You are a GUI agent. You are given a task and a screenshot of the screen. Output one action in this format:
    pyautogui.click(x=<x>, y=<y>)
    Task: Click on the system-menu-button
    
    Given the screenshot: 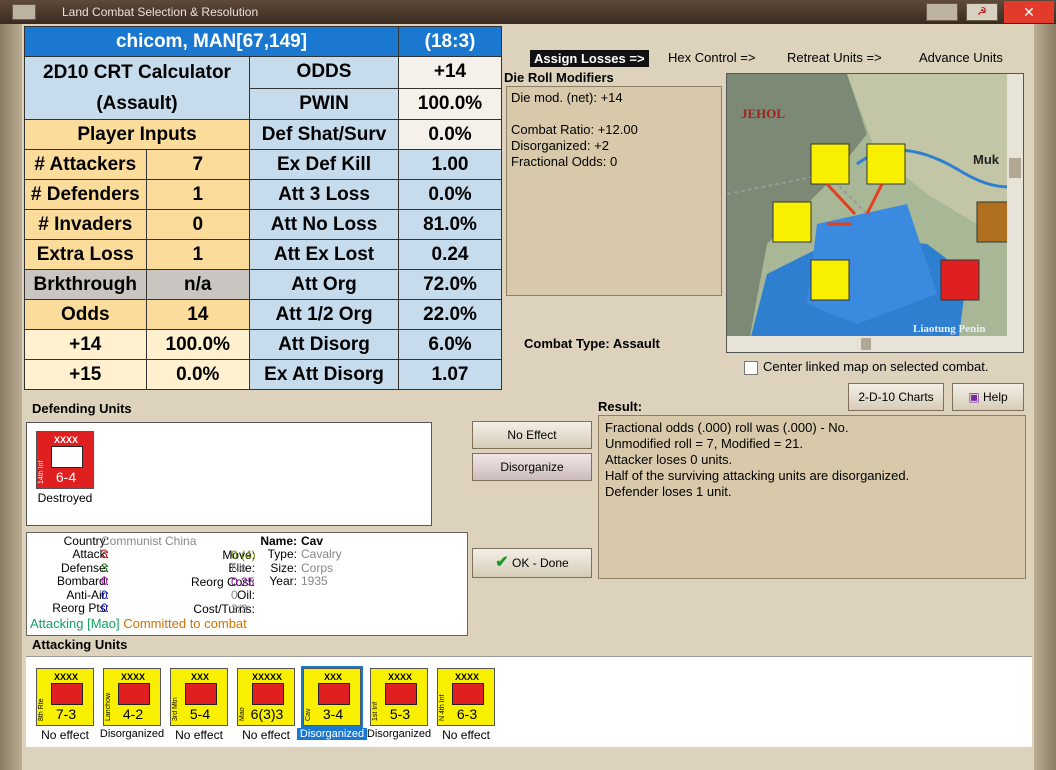 What is the action you would take?
    pyautogui.click(x=24, y=12)
    